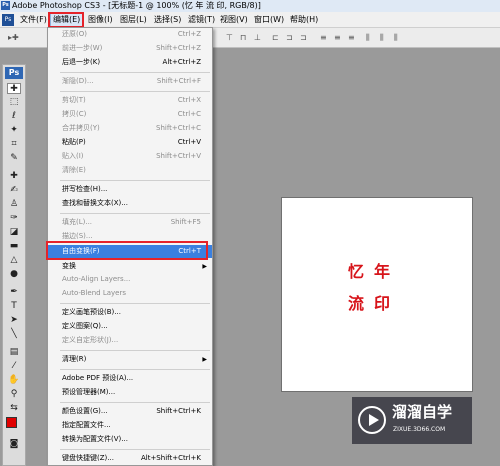 The height and width of the screenshot is (466, 500). What do you see at coordinates (5, 5) in the screenshot?
I see `app-icon: Ps` at bounding box center [5, 5].